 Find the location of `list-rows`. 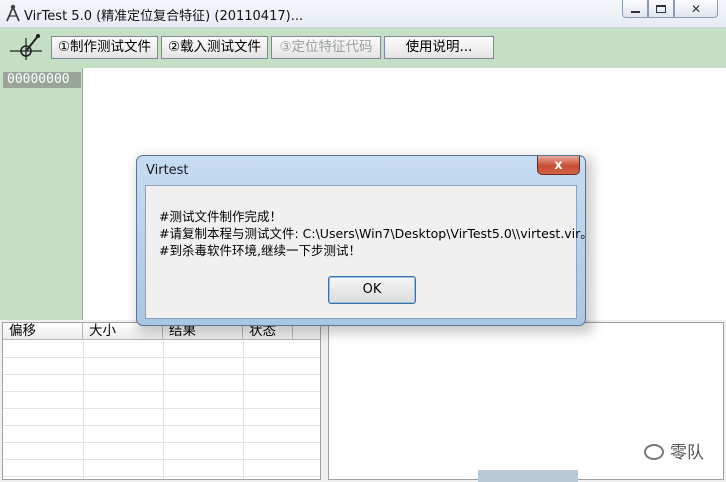

list-rows is located at coordinates (161, 410).